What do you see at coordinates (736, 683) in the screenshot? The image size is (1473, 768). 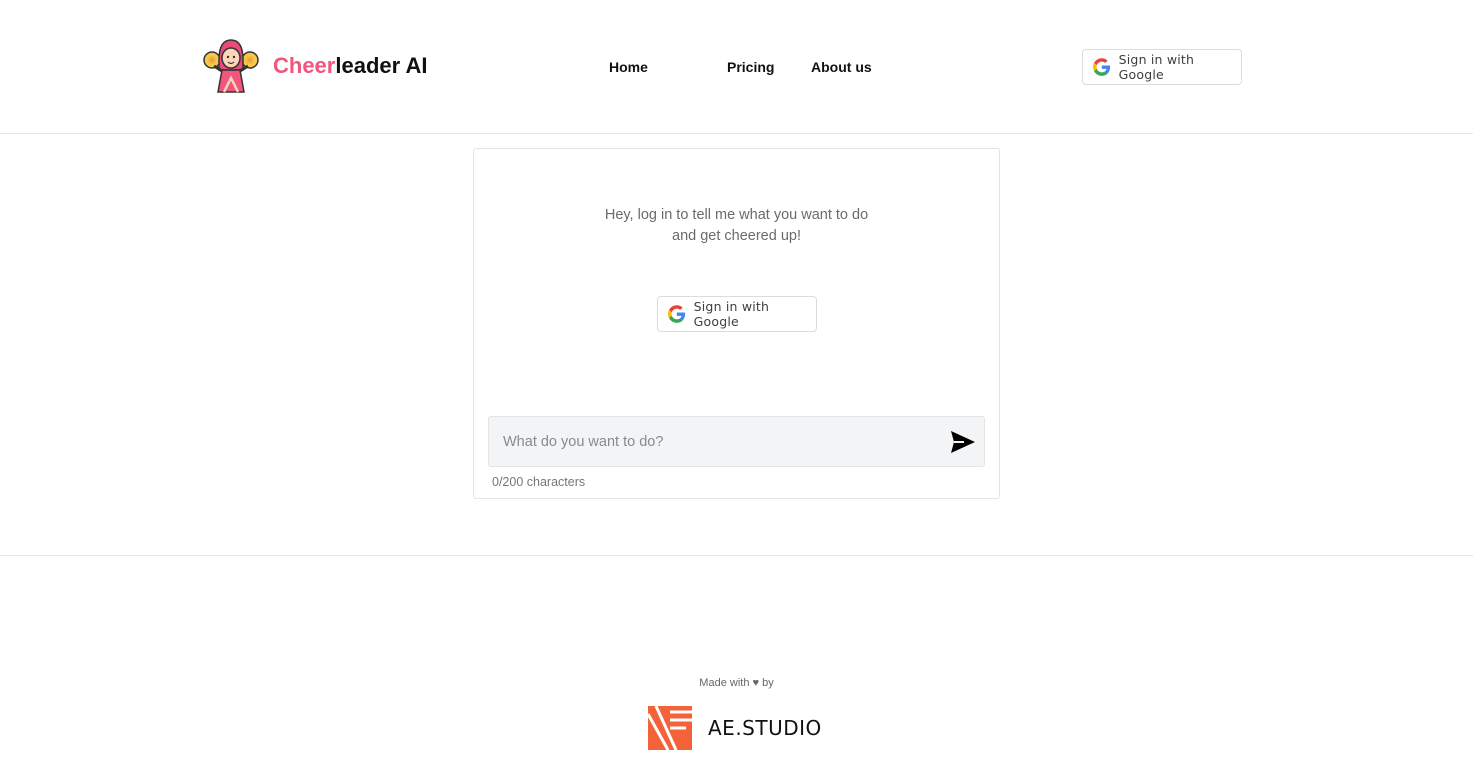 I see `made-with-text: Made with ♥ by` at bounding box center [736, 683].